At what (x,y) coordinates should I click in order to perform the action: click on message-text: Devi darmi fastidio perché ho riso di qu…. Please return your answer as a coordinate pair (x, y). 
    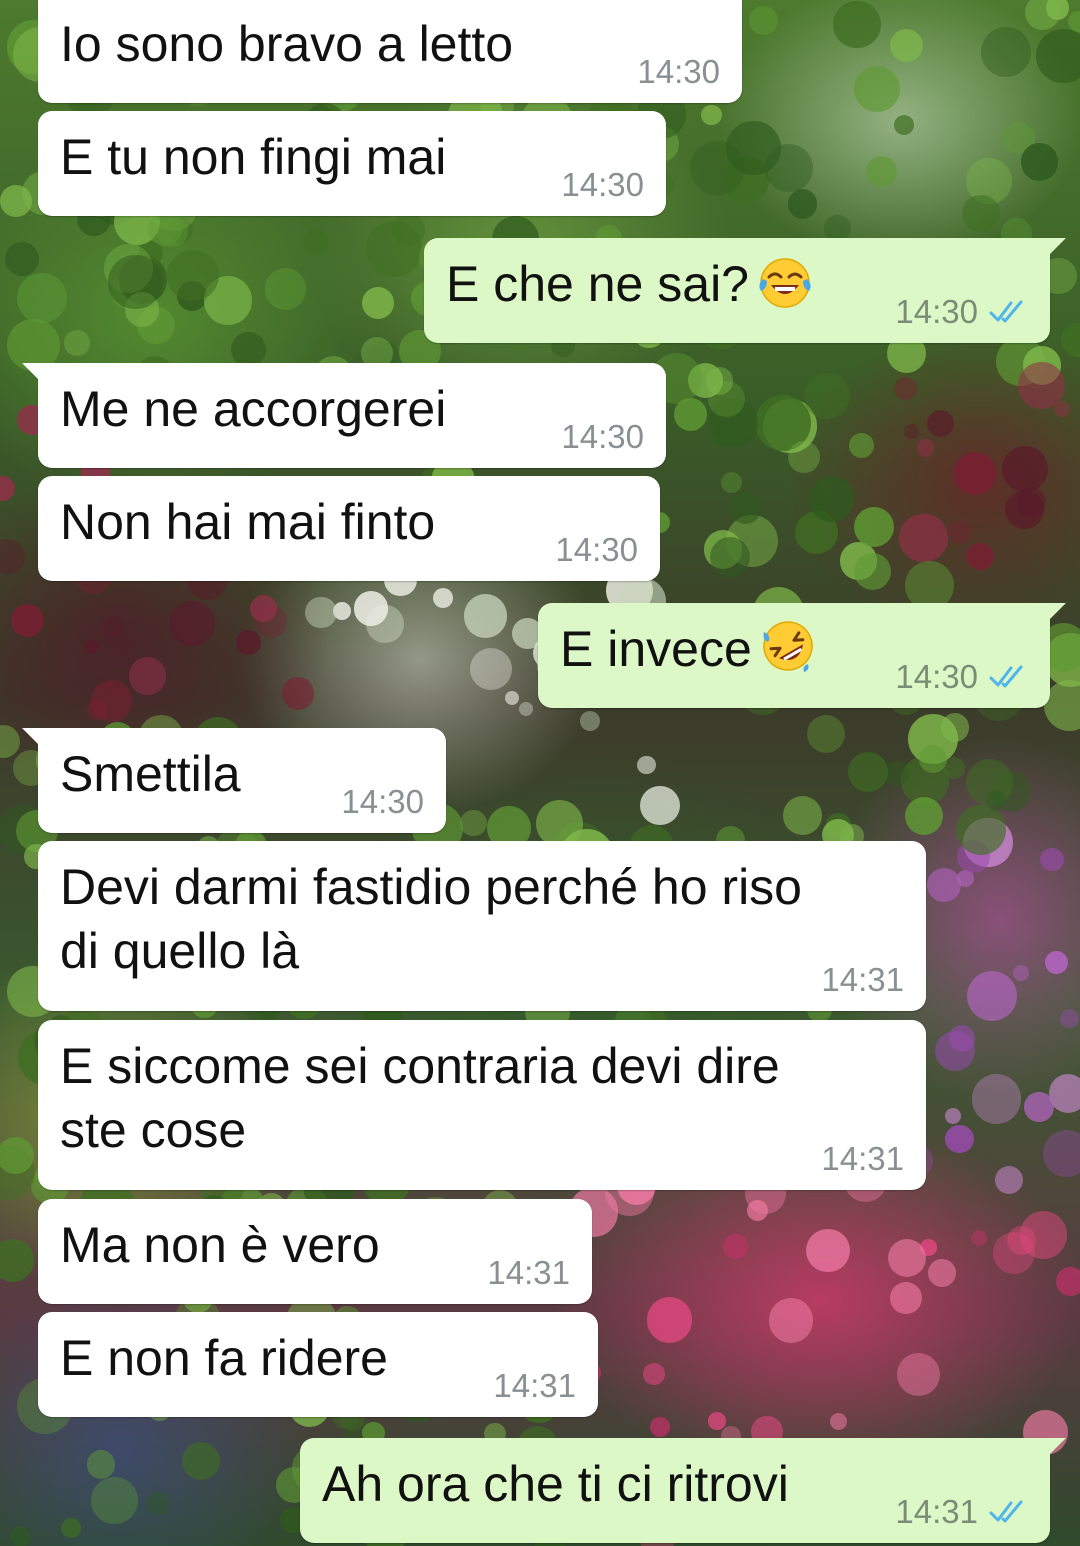
    Looking at the image, I should click on (431, 919).